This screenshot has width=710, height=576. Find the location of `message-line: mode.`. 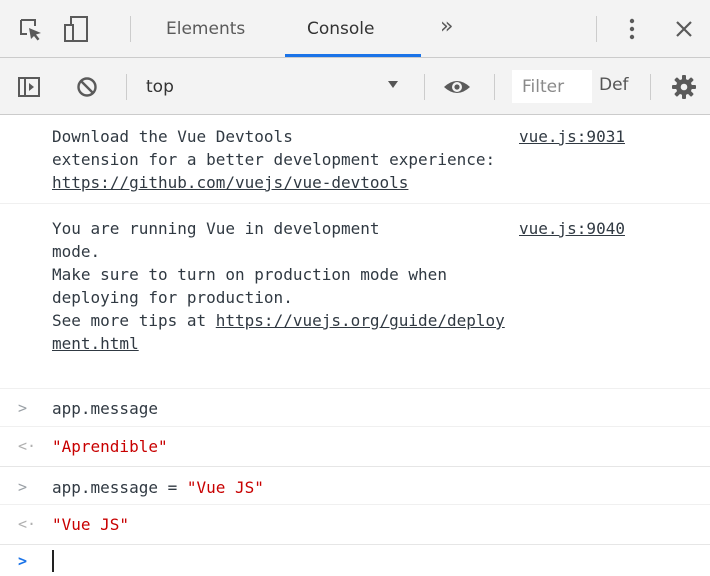

message-line: mode. is located at coordinates (76, 251).